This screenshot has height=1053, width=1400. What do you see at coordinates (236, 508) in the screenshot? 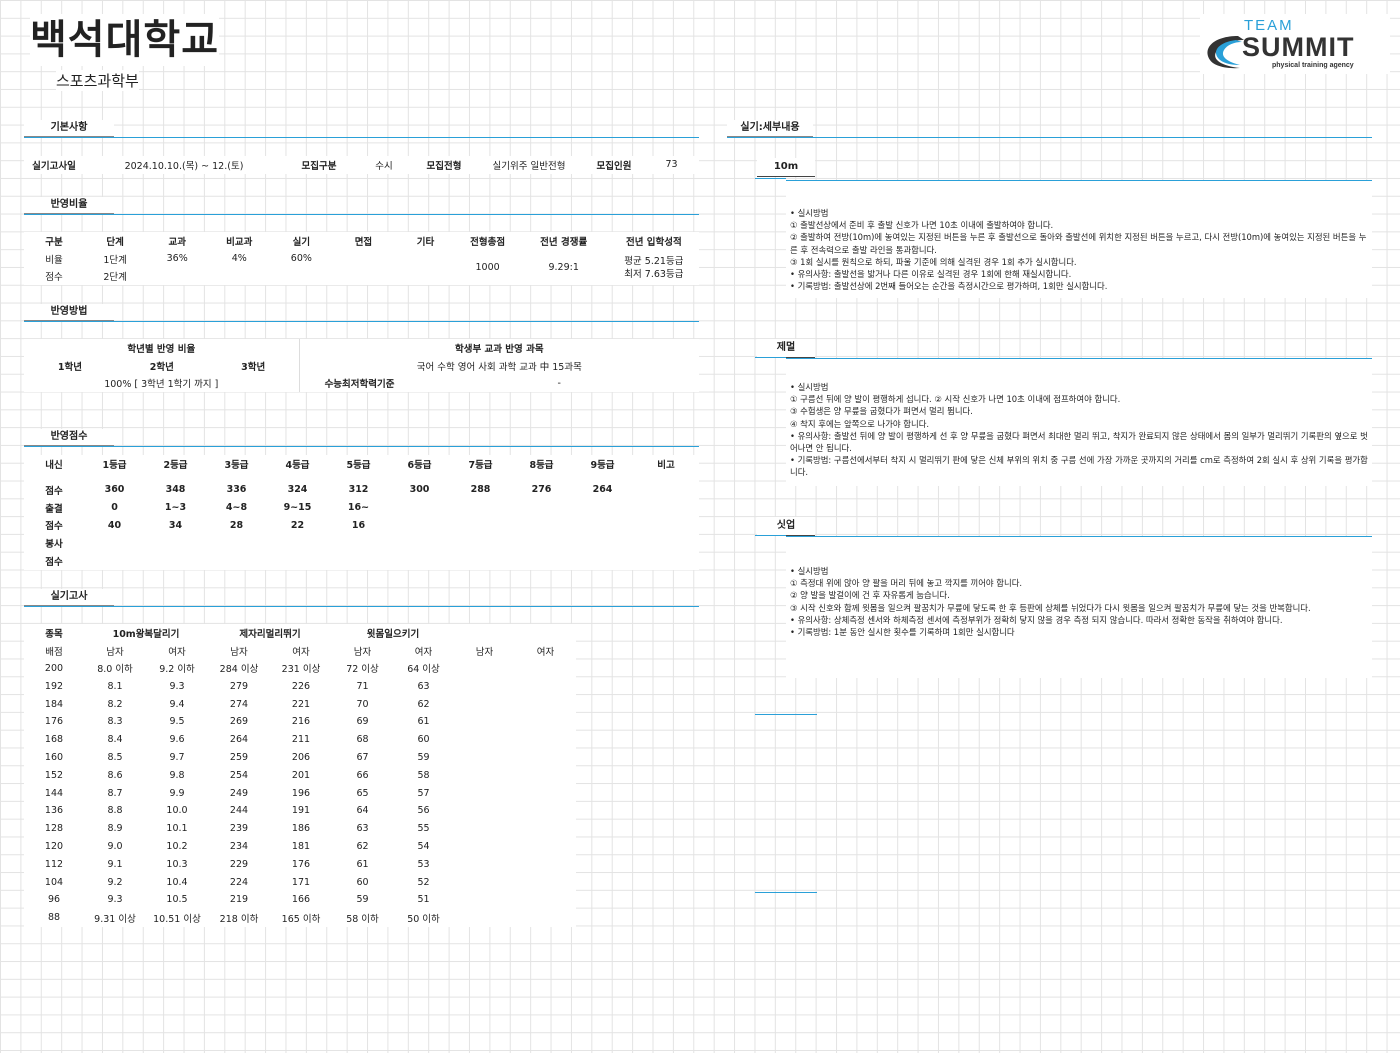
I see `score-cell: 4~8` at bounding box center [236, 508].